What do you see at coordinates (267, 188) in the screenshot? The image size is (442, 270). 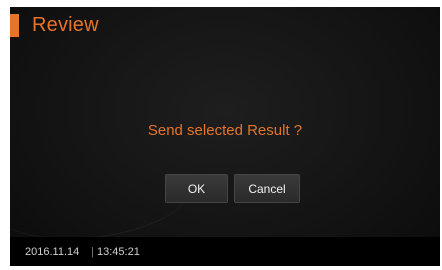 I see `cancel-button: Cancel` at bounding box center [267, 188].